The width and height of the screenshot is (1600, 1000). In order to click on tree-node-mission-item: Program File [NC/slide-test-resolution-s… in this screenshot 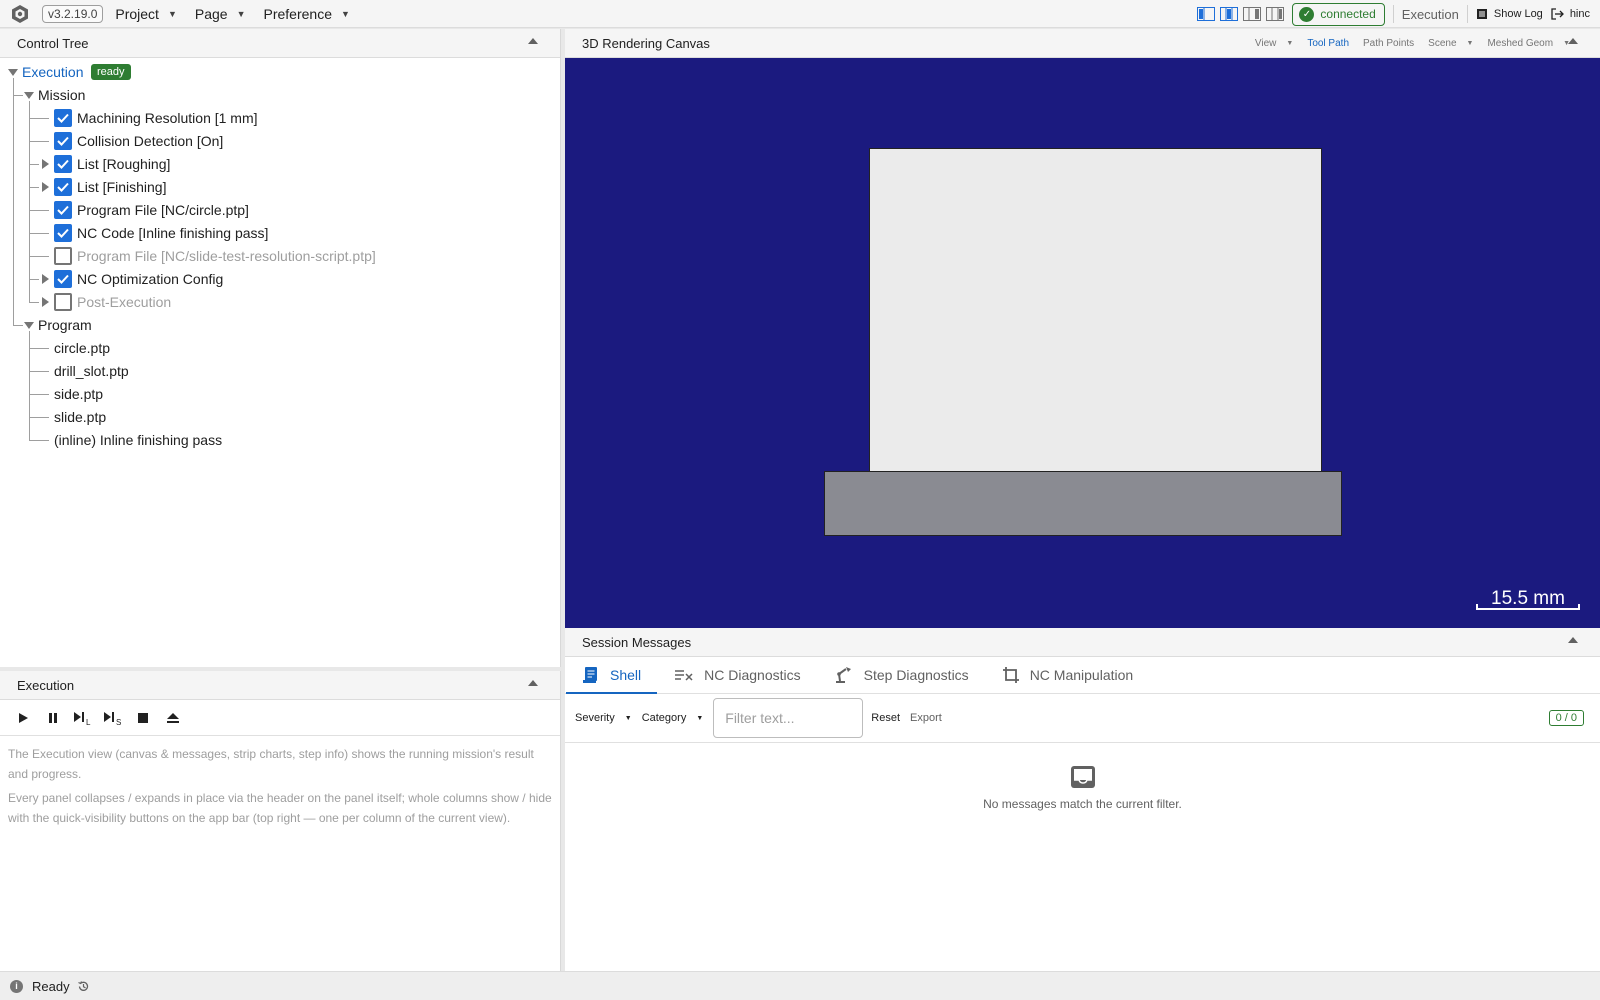, I will do `click(280, 256)`.